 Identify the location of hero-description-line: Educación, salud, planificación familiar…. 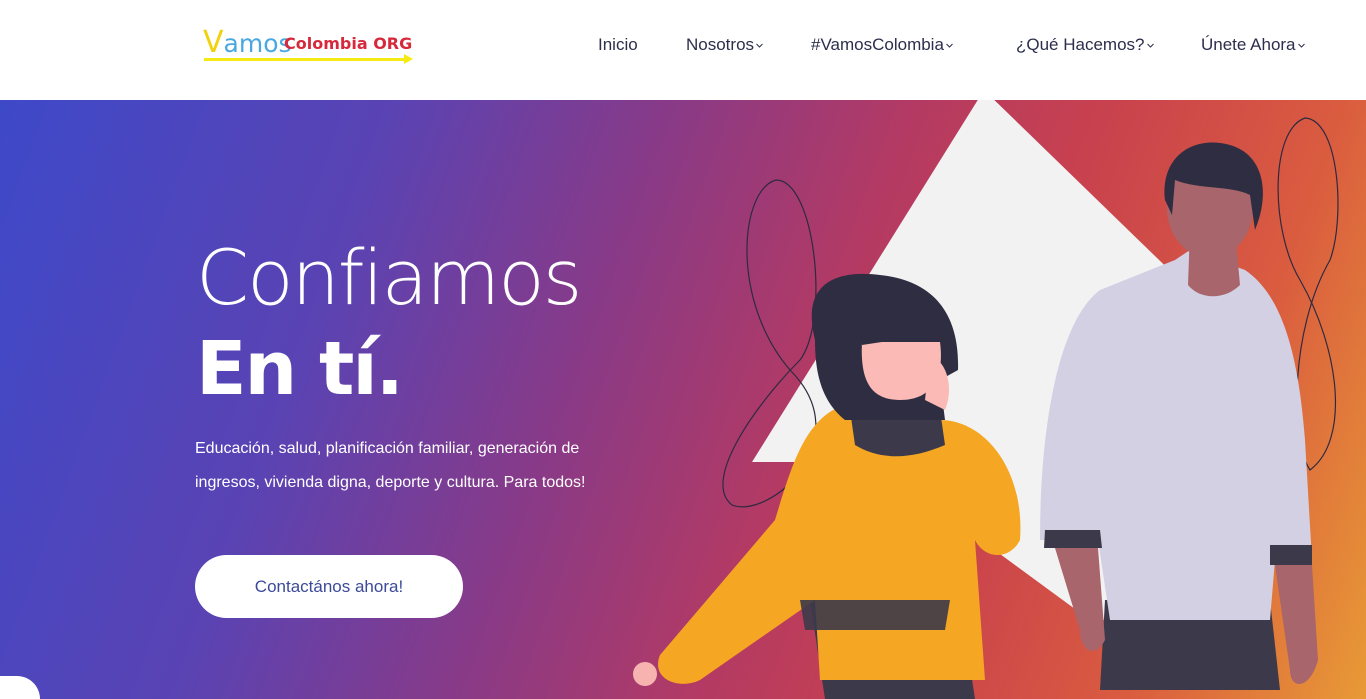
(387, 448).